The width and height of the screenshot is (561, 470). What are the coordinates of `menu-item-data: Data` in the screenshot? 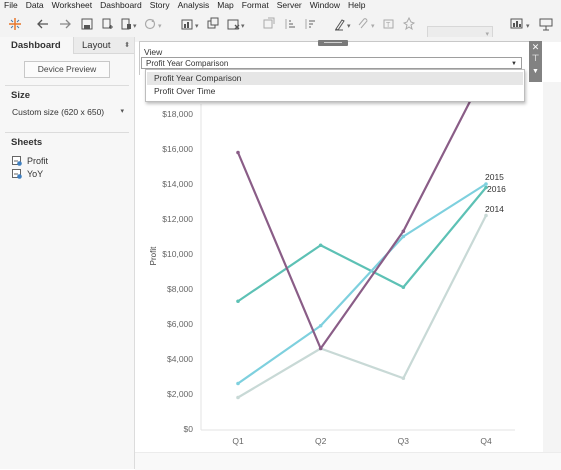 It's located at (35, 5).